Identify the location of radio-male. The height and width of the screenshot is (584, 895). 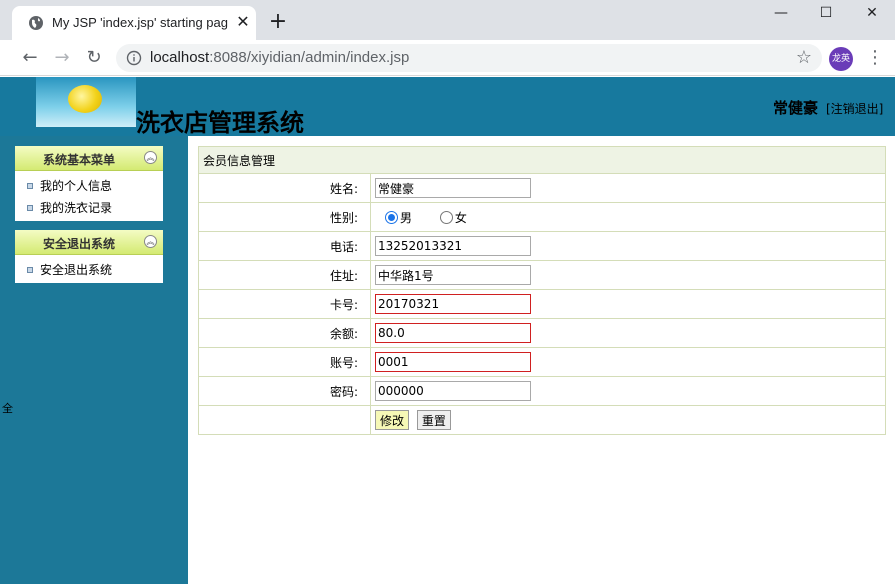
(391, 217).